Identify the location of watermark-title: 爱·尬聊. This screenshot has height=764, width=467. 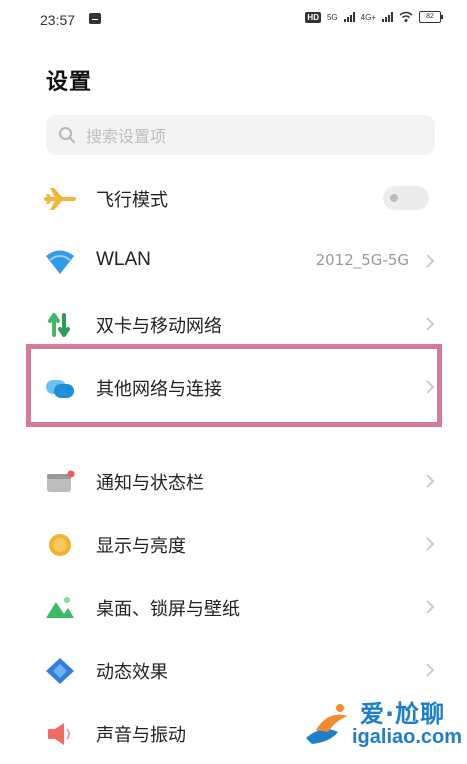
(403, 714).